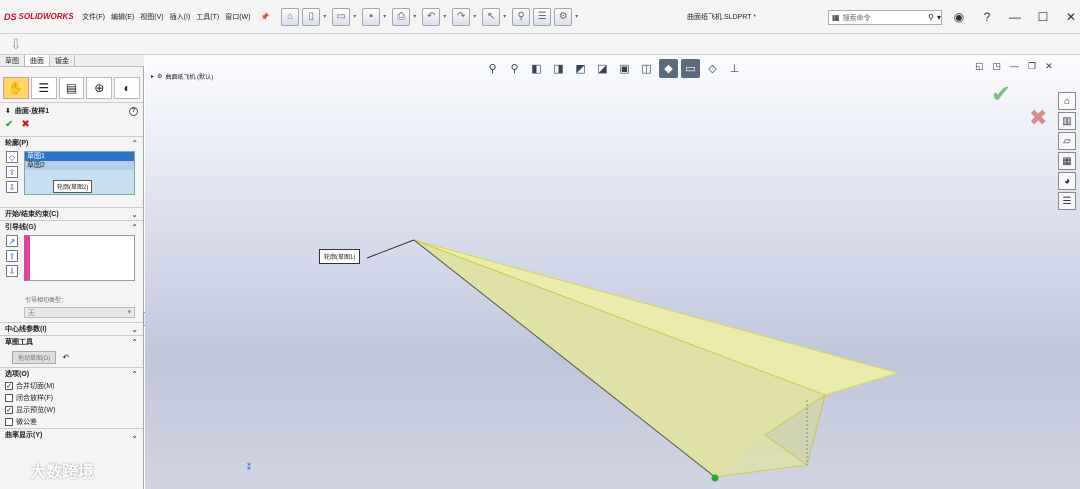 The image size is (1080, 489). What do you see at coordinates (79, 312) in the screenshot?
I see `guide-tangency-select: 无 ▾` at bounding box center [79, 312].